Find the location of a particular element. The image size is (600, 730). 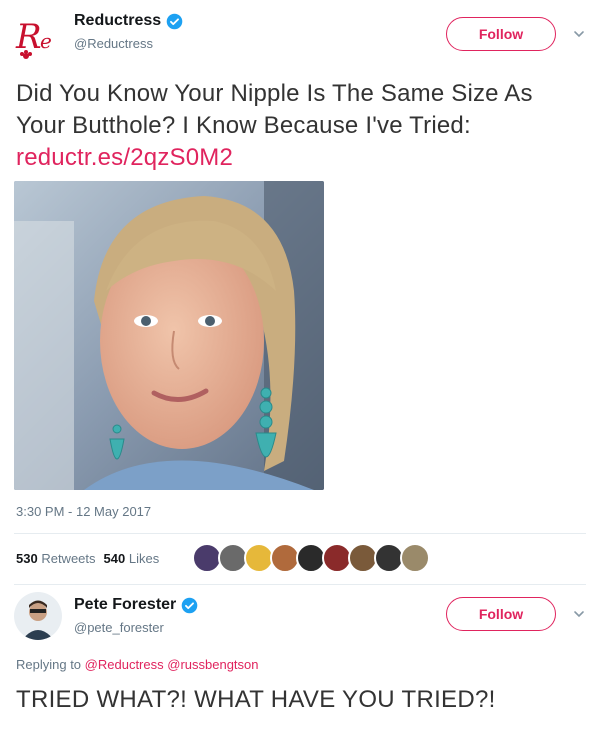

liker-avatar is located at coordinates (415, 558).